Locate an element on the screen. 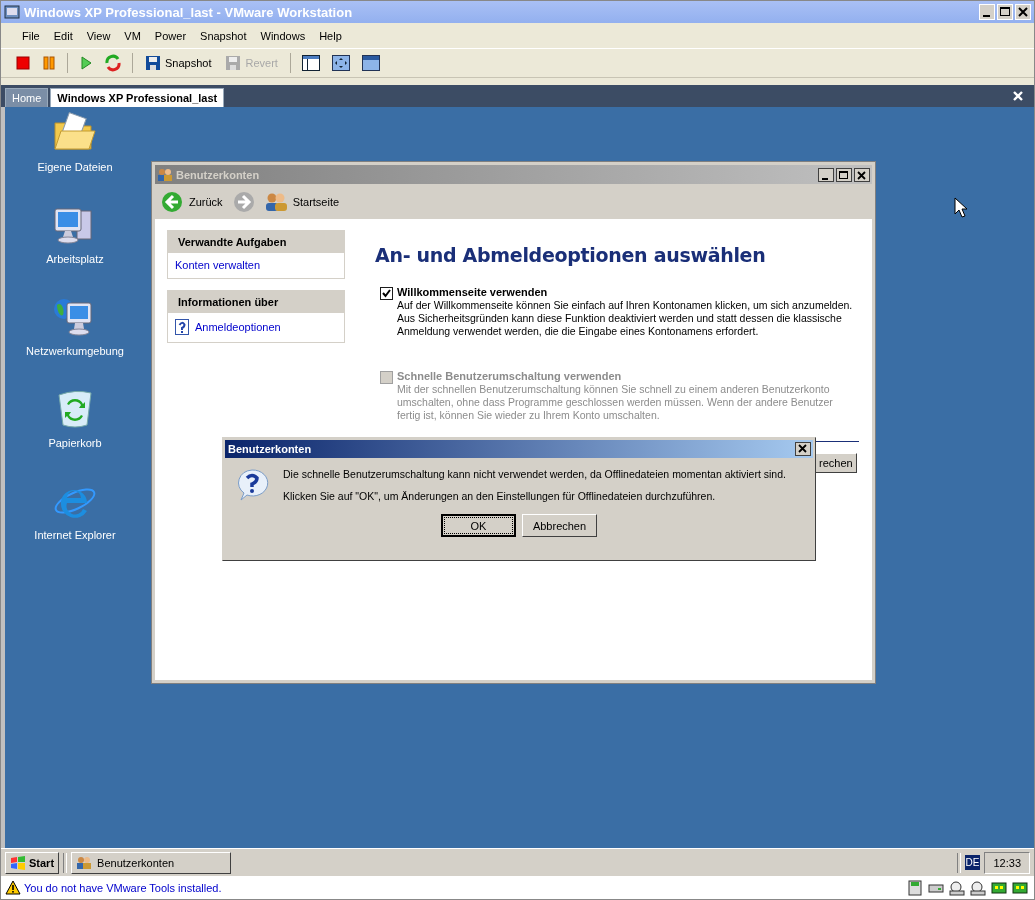 Image resolution: width=1035 pixels, height=900 pixels. option-label: Willkommenseite verwenden is located at coordinates (473, 292).